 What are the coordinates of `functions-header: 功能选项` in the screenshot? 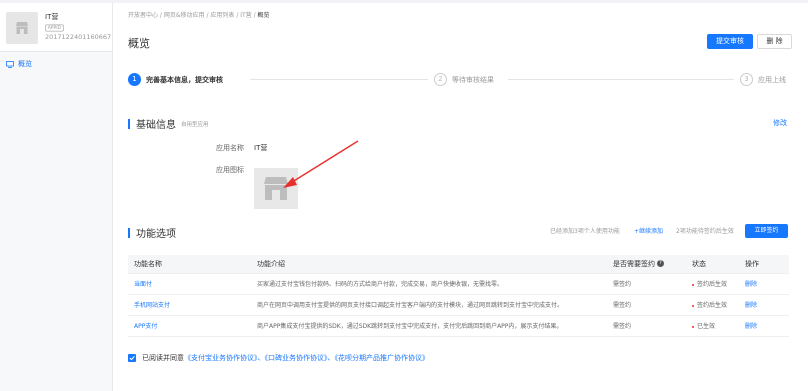 It's located at (152, 232).